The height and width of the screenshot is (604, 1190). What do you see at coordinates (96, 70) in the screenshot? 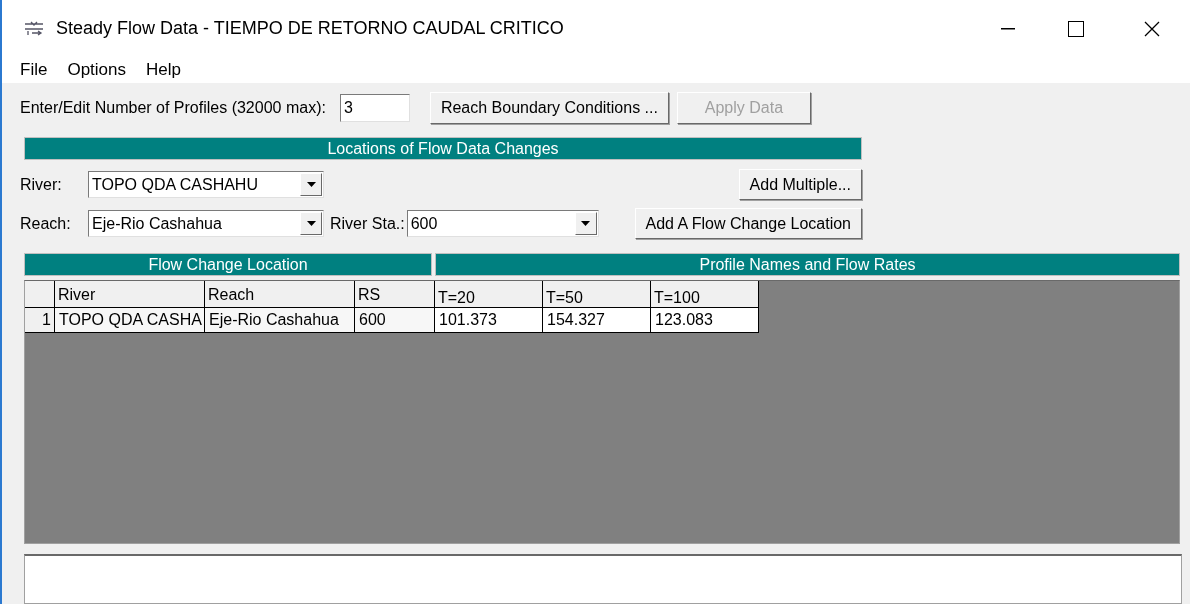
I see `menu-item: Options` at bounding box center [96, 70].